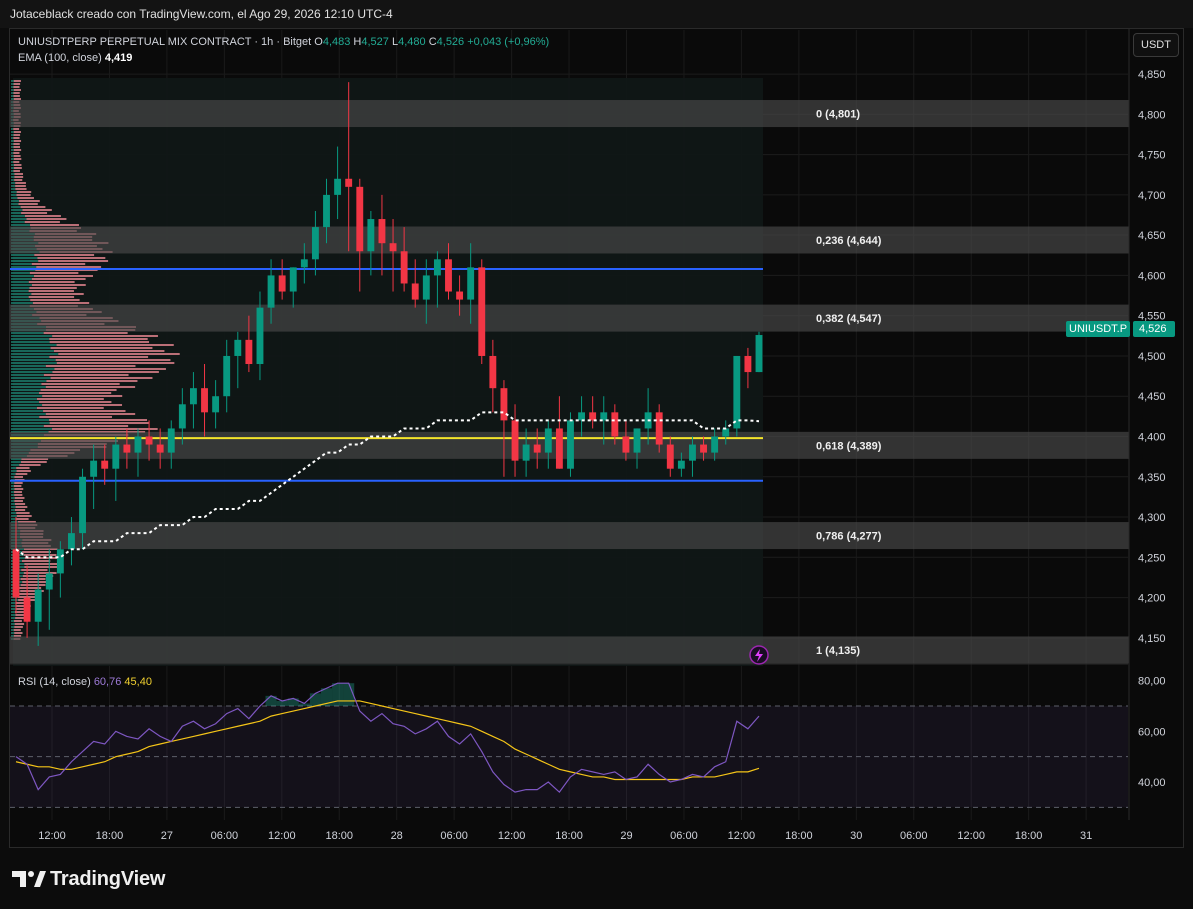 Image resolution: width=1193 pixels, height=909 pixels. Describe the element at coordinates (375, 42) in the screenshot. I see `high-value: 4,527` at that location.